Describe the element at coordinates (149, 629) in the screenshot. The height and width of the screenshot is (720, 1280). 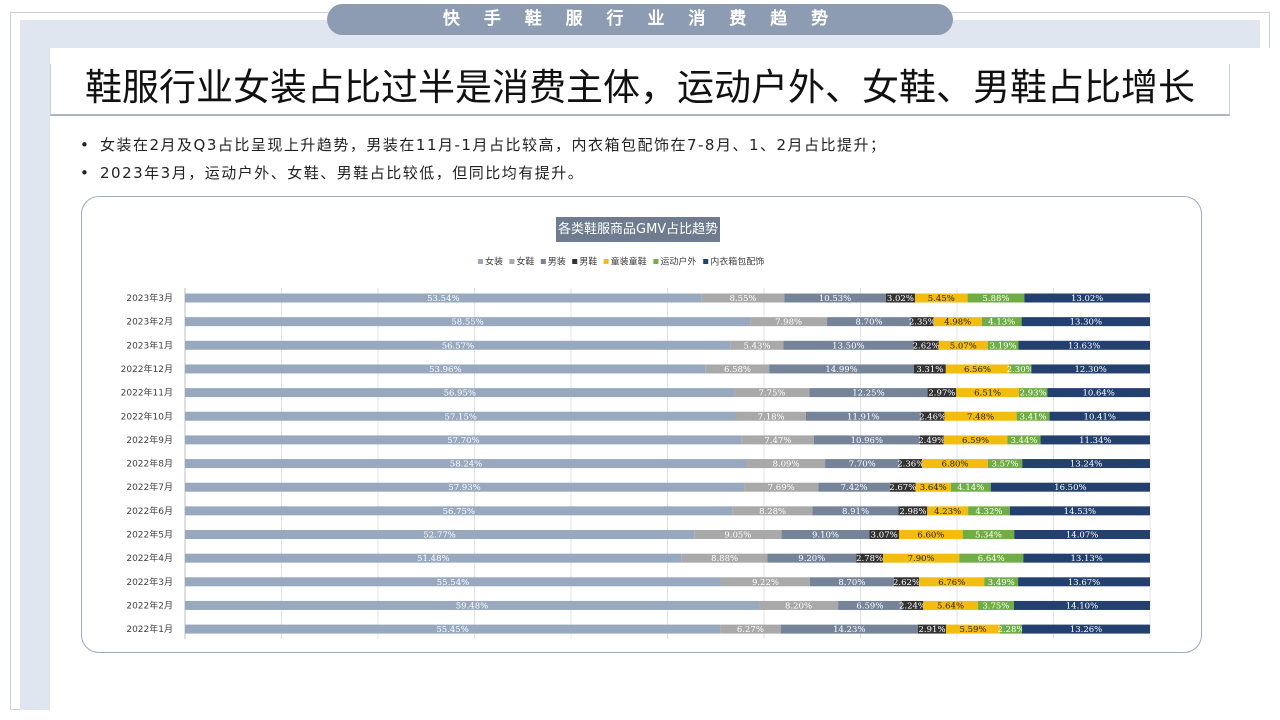
I see `category-label: 2022年1月` at that location.